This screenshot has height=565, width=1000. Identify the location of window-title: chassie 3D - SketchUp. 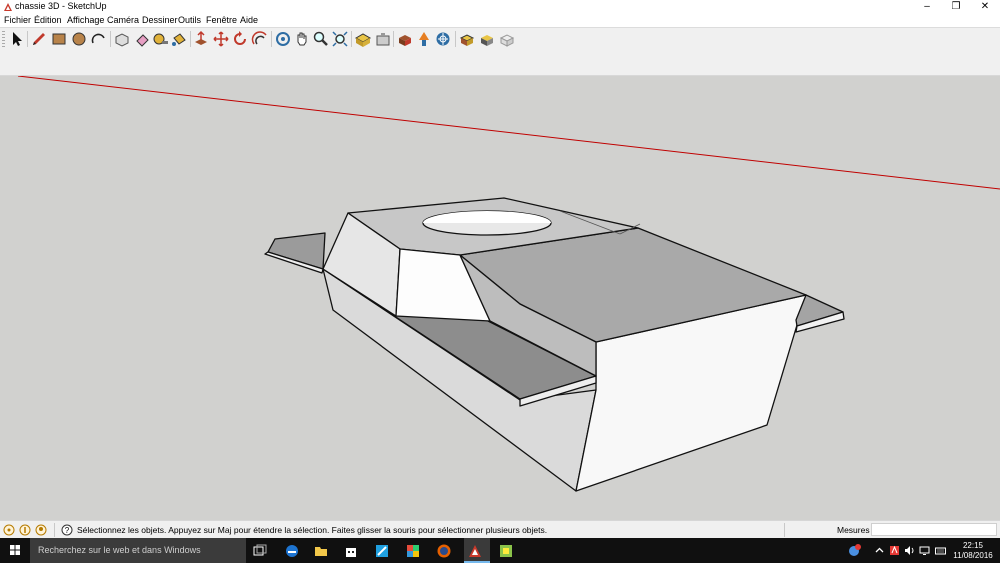
(61, 6).